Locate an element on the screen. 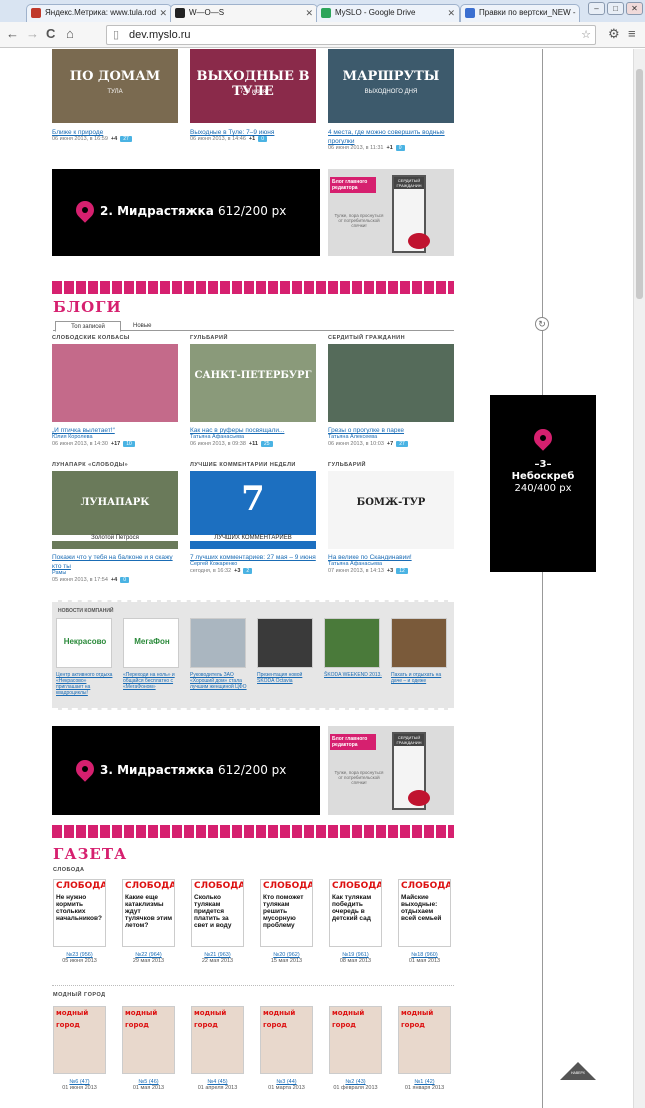  comments-badge: 25 is located at coordinates (266, 444).